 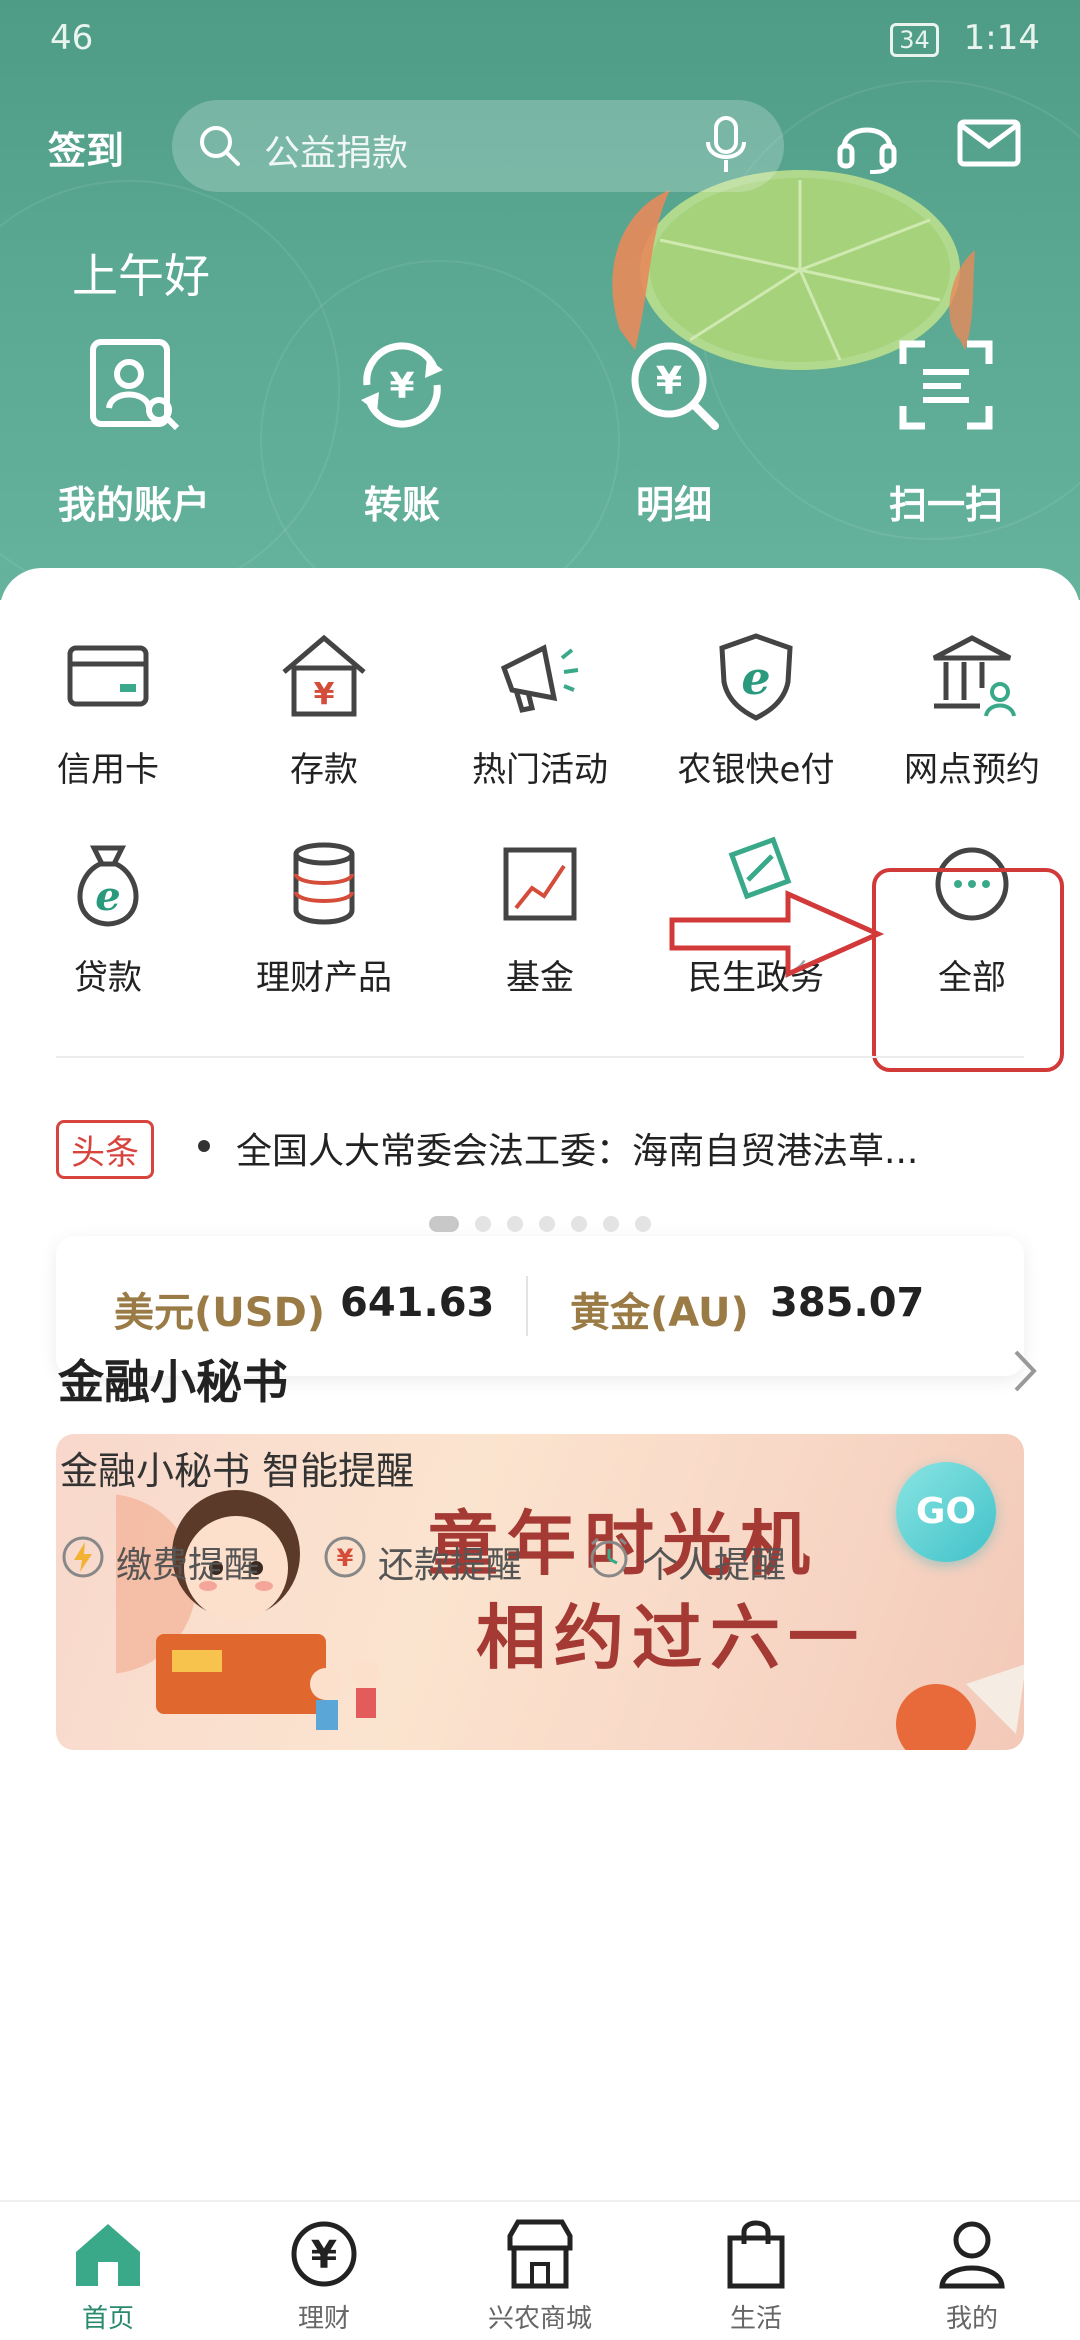 I want to click on e-pay-shield-icon: e, so click(x=756, y=676).